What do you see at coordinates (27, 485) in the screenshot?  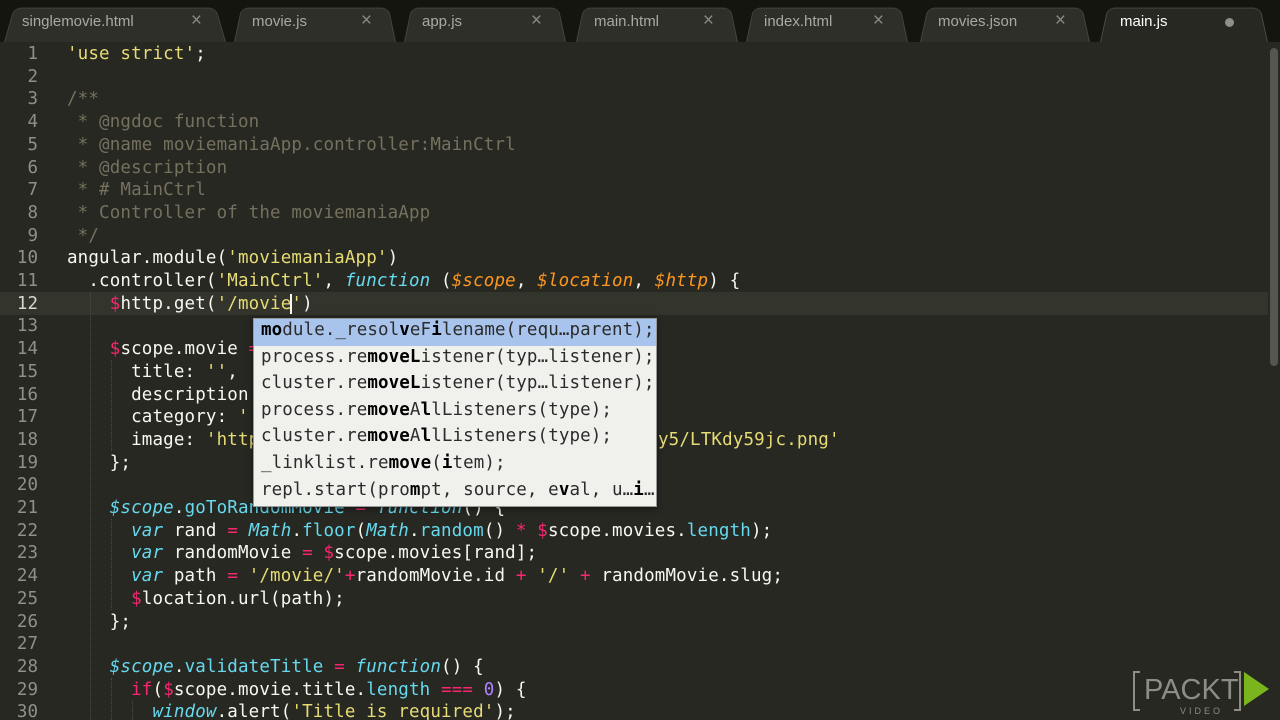 I see `line-number: 20` at bounding box center [27, 485].